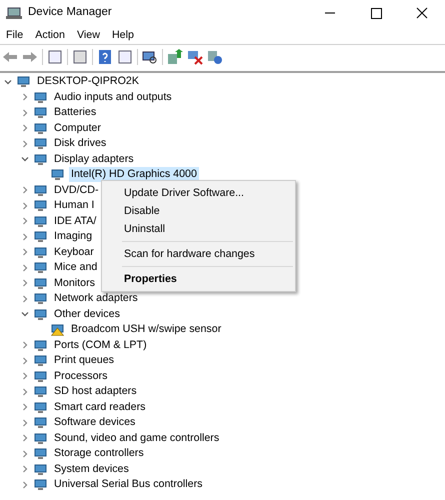 The height and width of the screenshot is (500, 445). Describe the element at coordinates (15, 35) in the screenshot. I see `menu-item: File` at that location.